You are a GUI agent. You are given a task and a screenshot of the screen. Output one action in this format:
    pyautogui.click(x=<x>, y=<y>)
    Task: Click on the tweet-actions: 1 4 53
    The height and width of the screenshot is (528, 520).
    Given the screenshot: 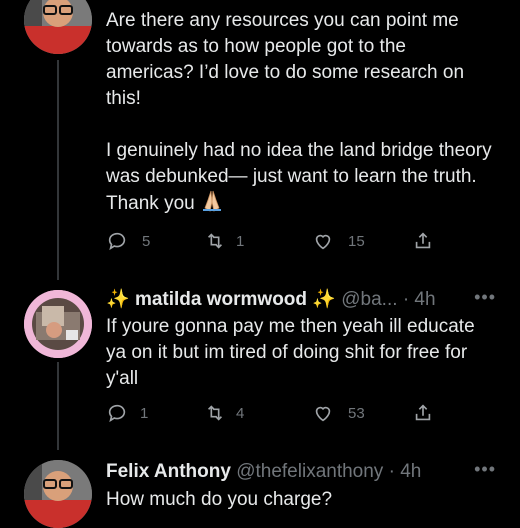 What is the action you would take?
    pyautogui.click(x=271, y=414)
    